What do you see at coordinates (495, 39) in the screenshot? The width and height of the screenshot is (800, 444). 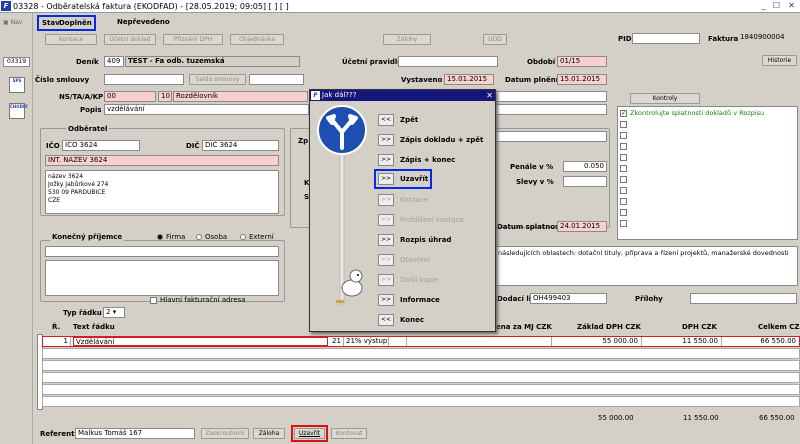 I see `udd-button: UDD` at bounding box center [495, 39].